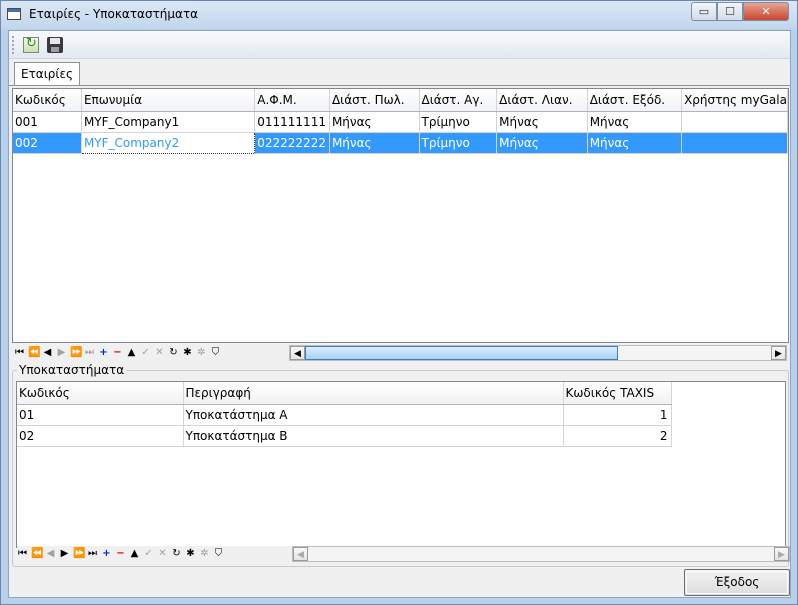  I want to click on table-cell: 1, so click(617, 415).